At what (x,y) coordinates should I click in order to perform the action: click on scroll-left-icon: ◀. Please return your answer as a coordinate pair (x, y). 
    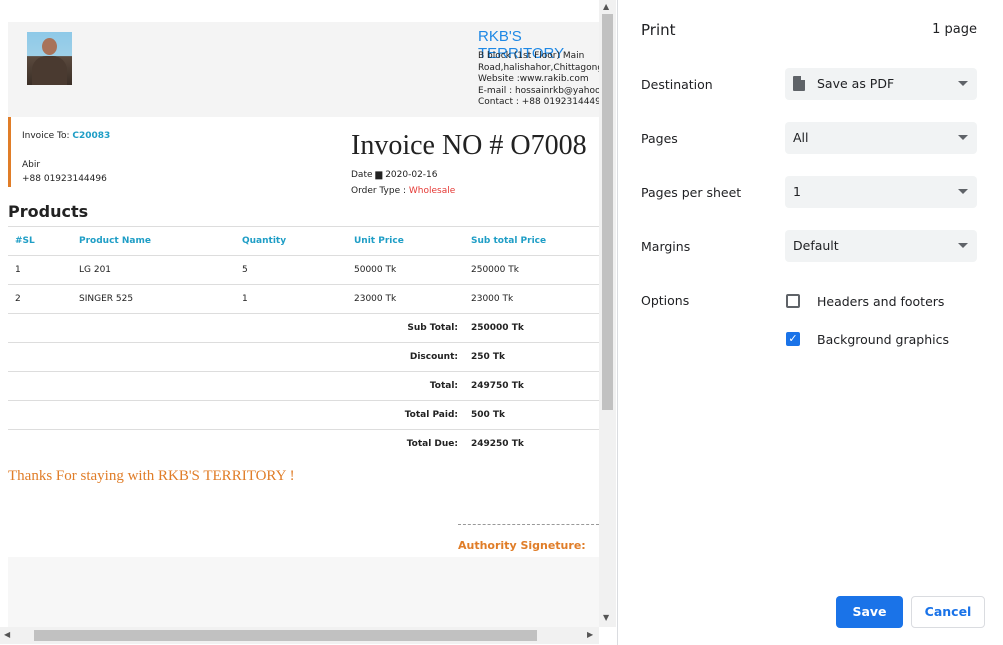
    Looking at the image, I should click on (7, 635).